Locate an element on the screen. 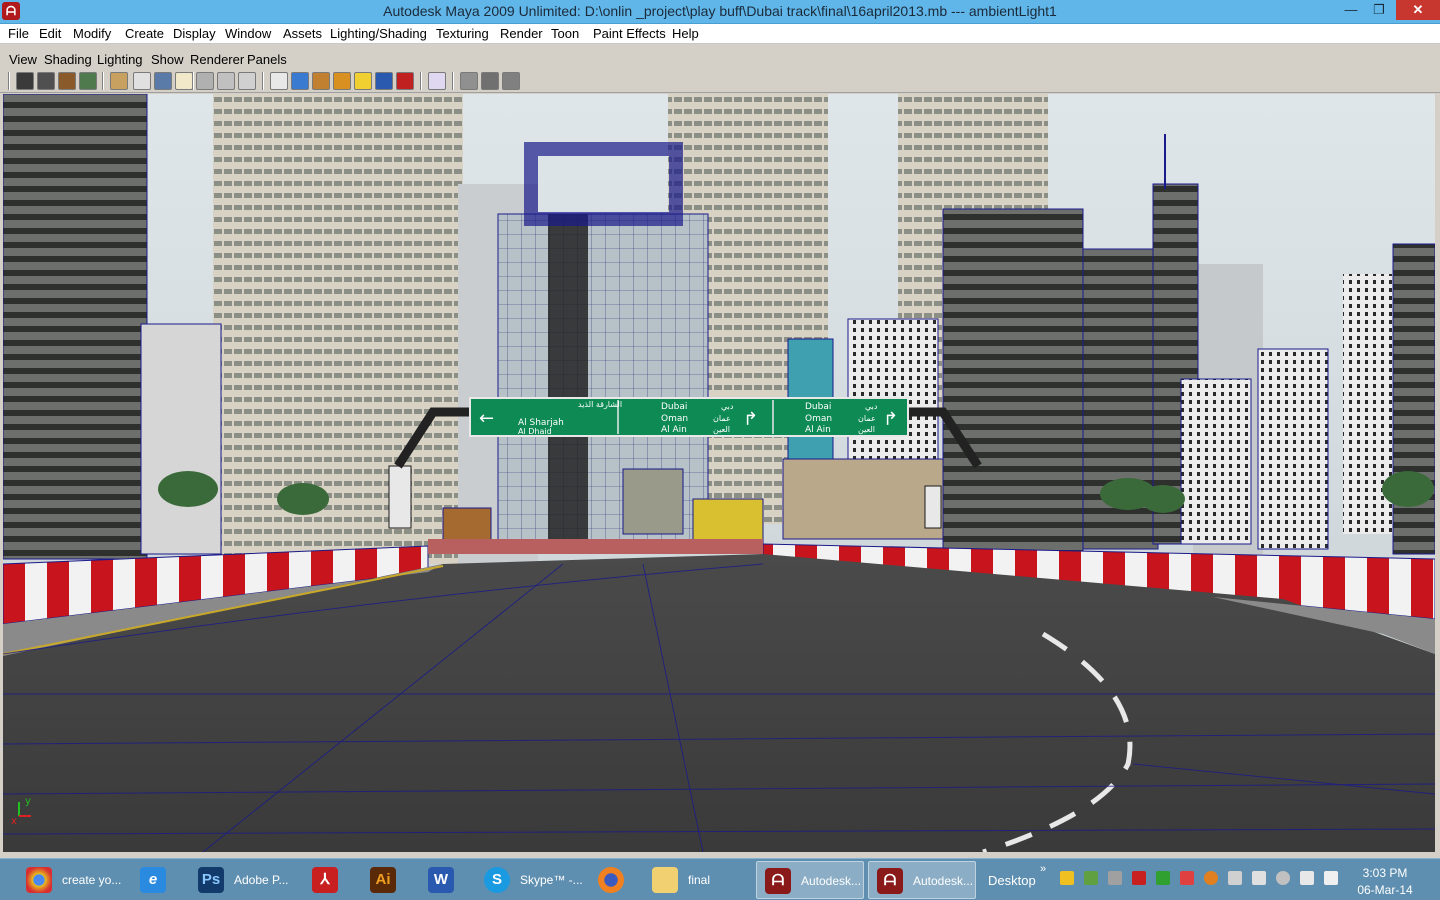 The image size is (1440, 900). menu-display: Display is located at coordinates (194, 33).